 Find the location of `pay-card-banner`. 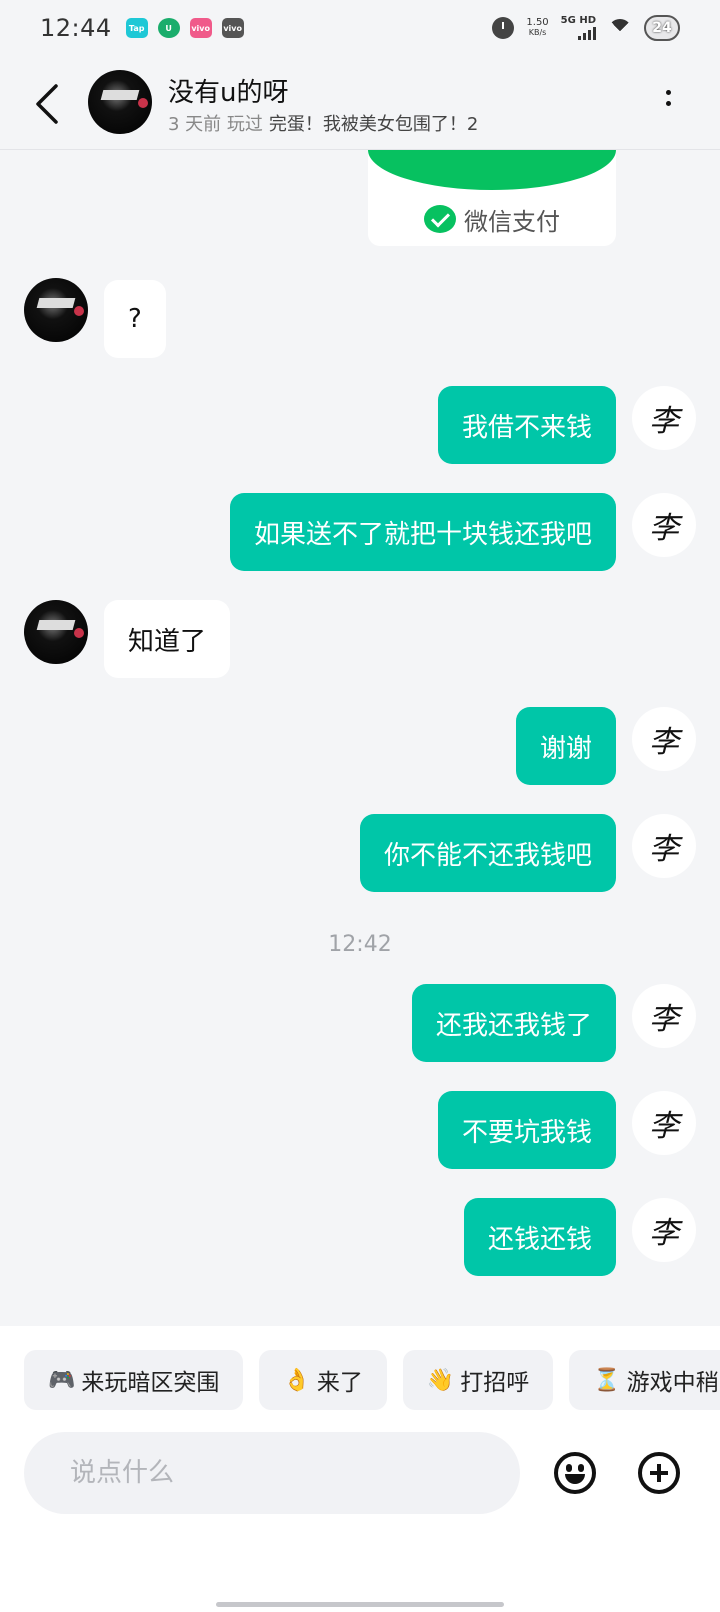

pay-card-banner is located at coordinates (492, 170).